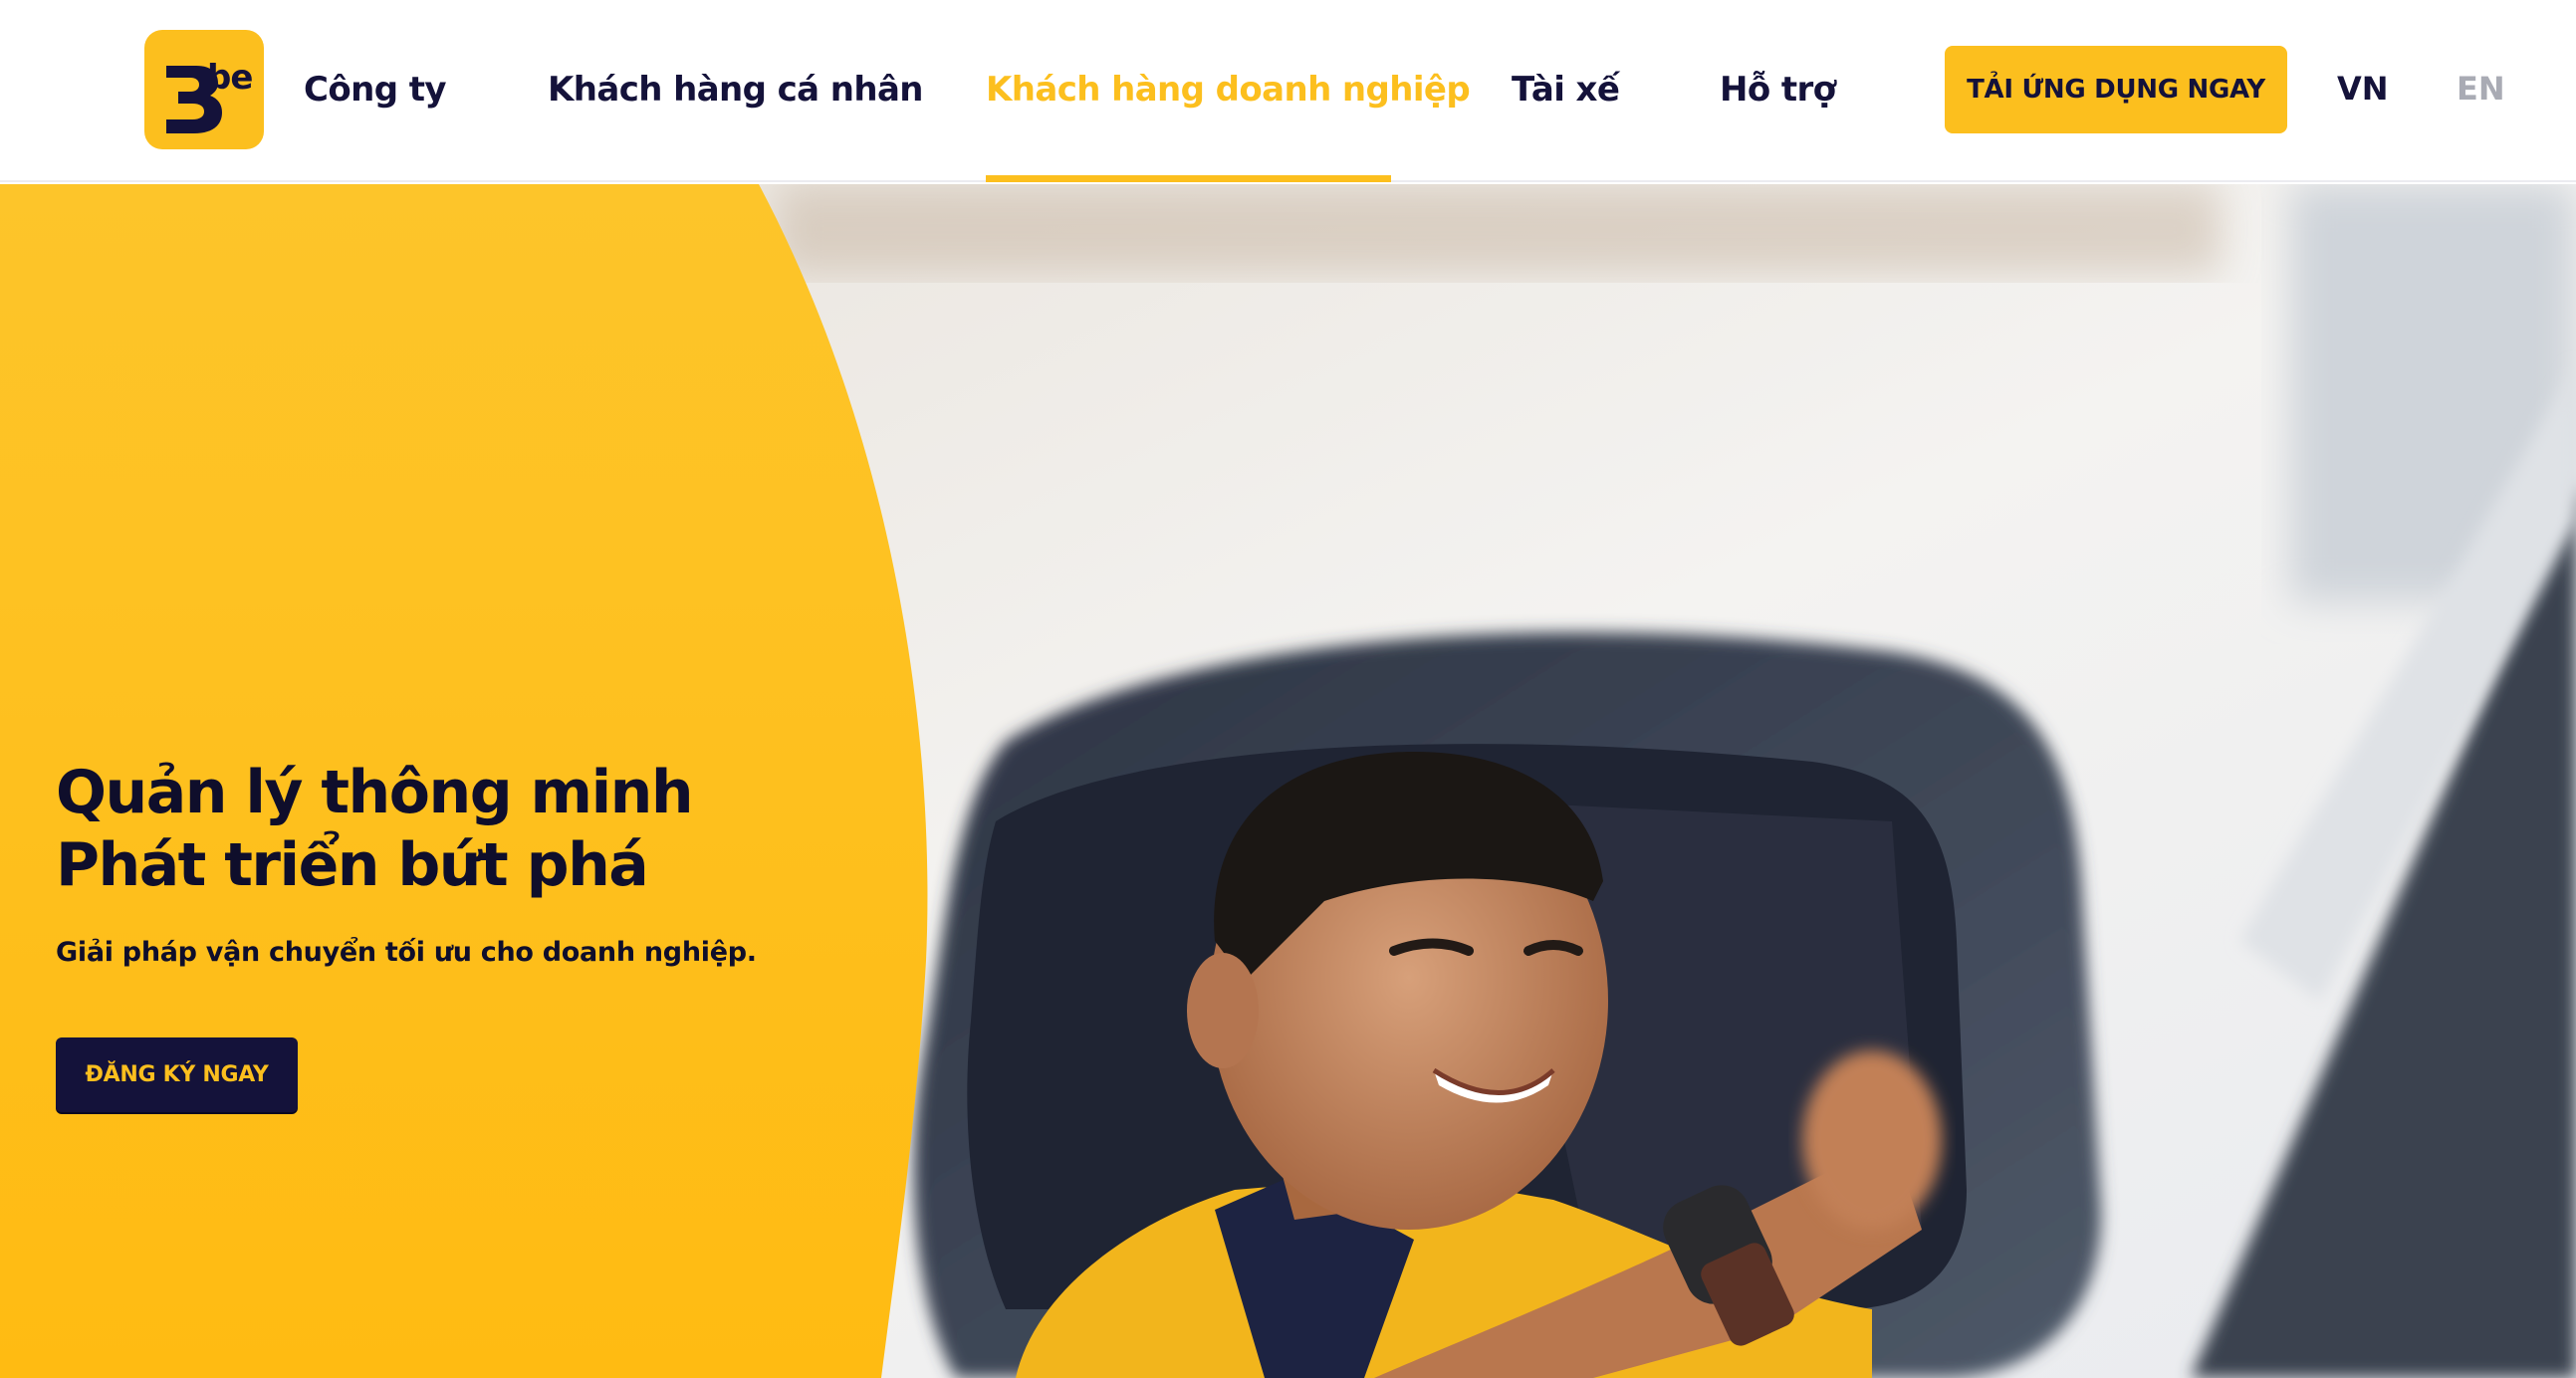 The height and width of the screenshot is (1378, 2576). What do you see at coordinates (375, 792) in the screenshot?
I see `hero-title-line-1: Quản lý thông minh` at bounding box center [375, 792].